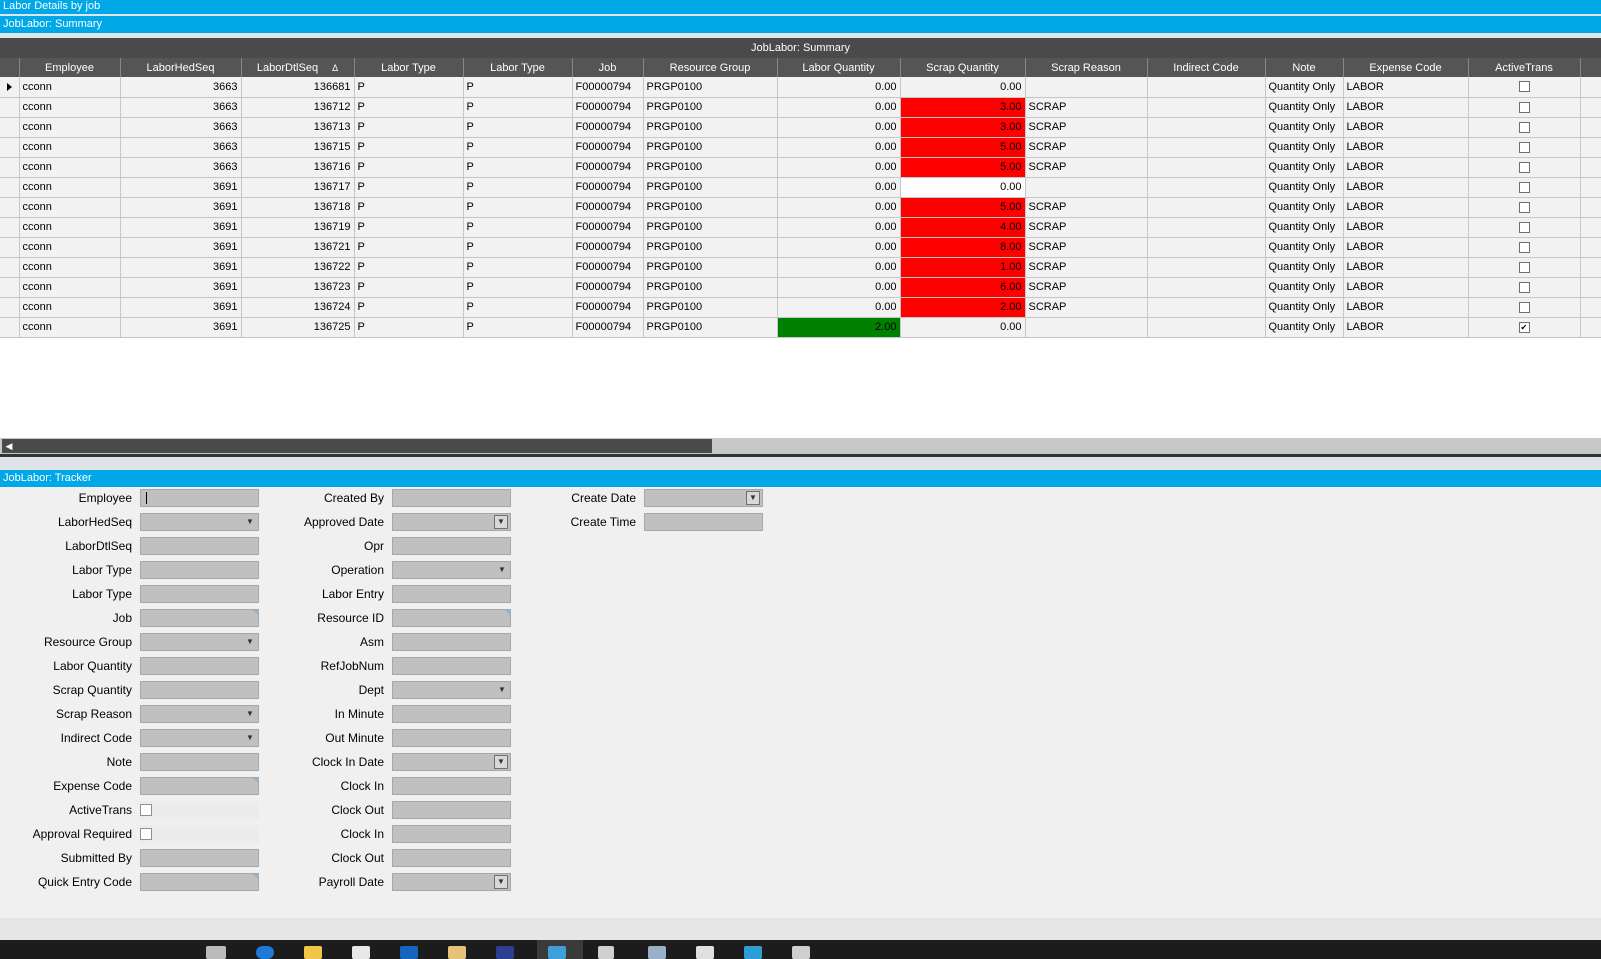  I want to click on cell-dtlseq: 136712, so click(298, 107).